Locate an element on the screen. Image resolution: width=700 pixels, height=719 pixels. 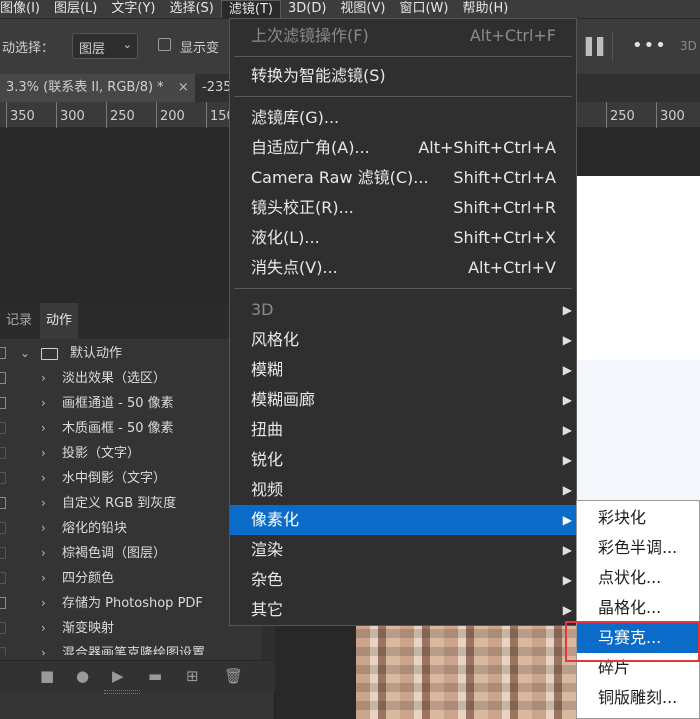
action-name: 四分颜色 is located at coordinates (88, 578).